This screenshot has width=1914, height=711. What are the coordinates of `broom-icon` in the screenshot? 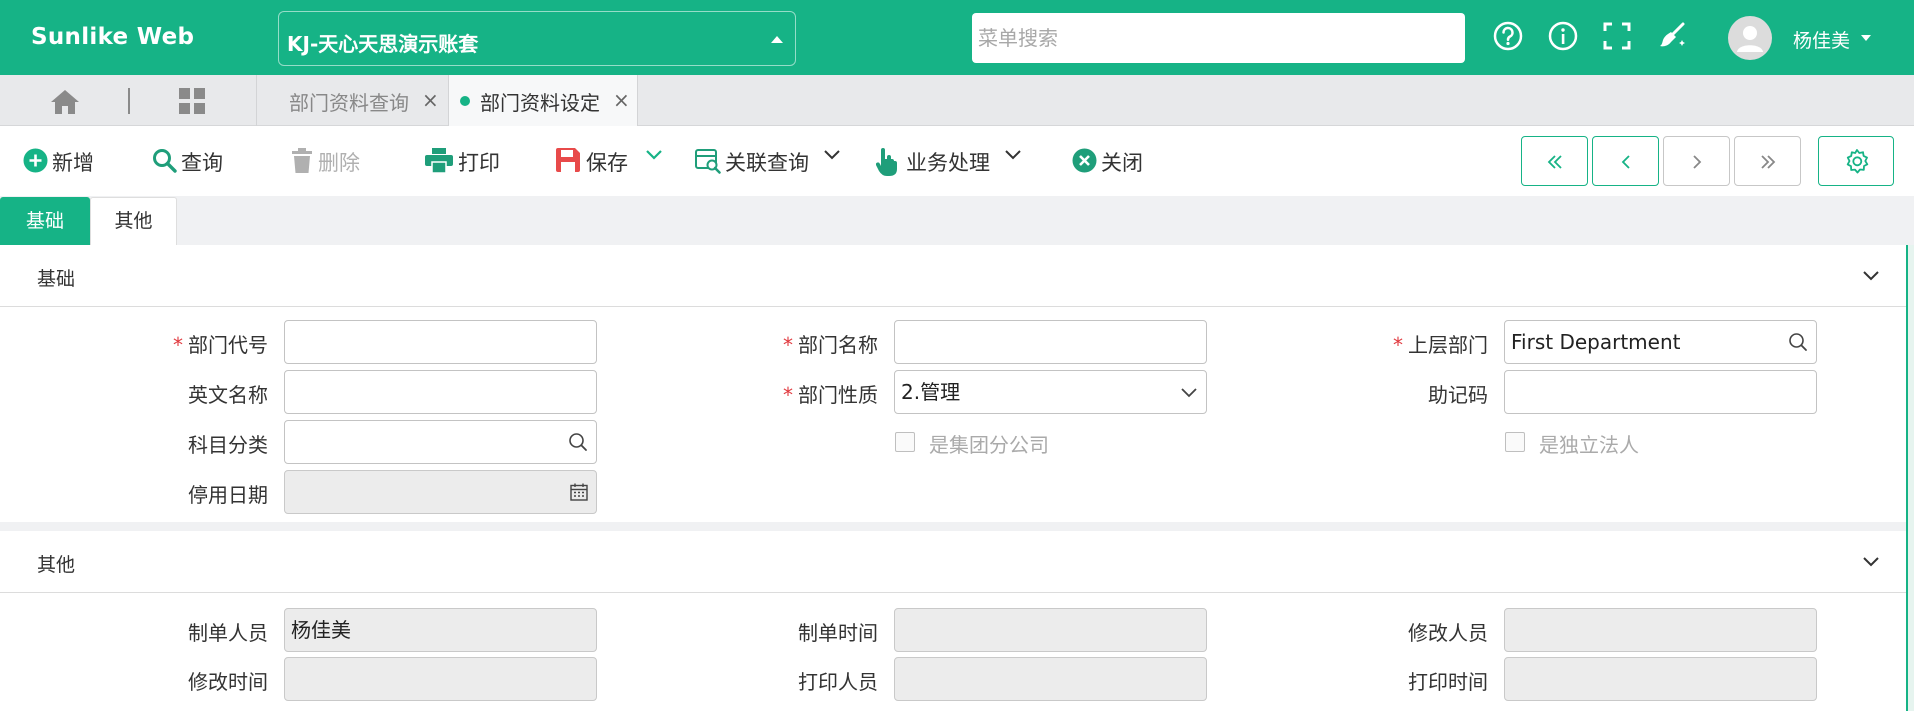 It's located at (1672, 36).